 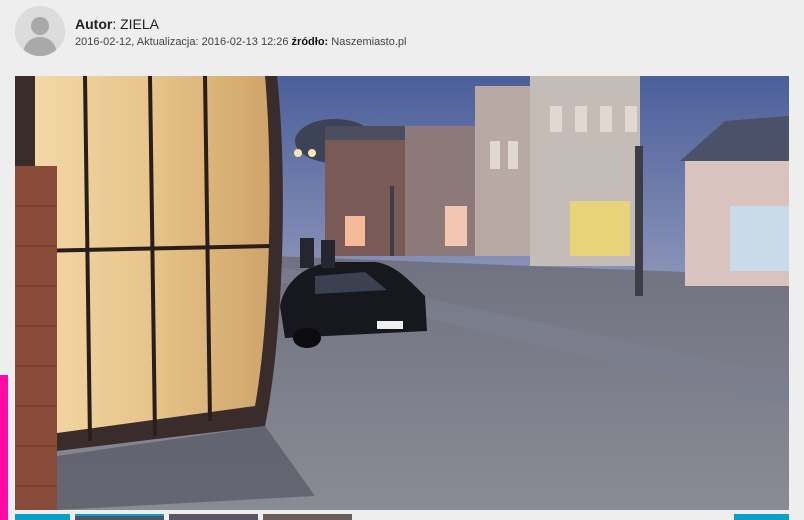 I want to click on updated-label: Aktualizacja:, so click(x=167, y=42).